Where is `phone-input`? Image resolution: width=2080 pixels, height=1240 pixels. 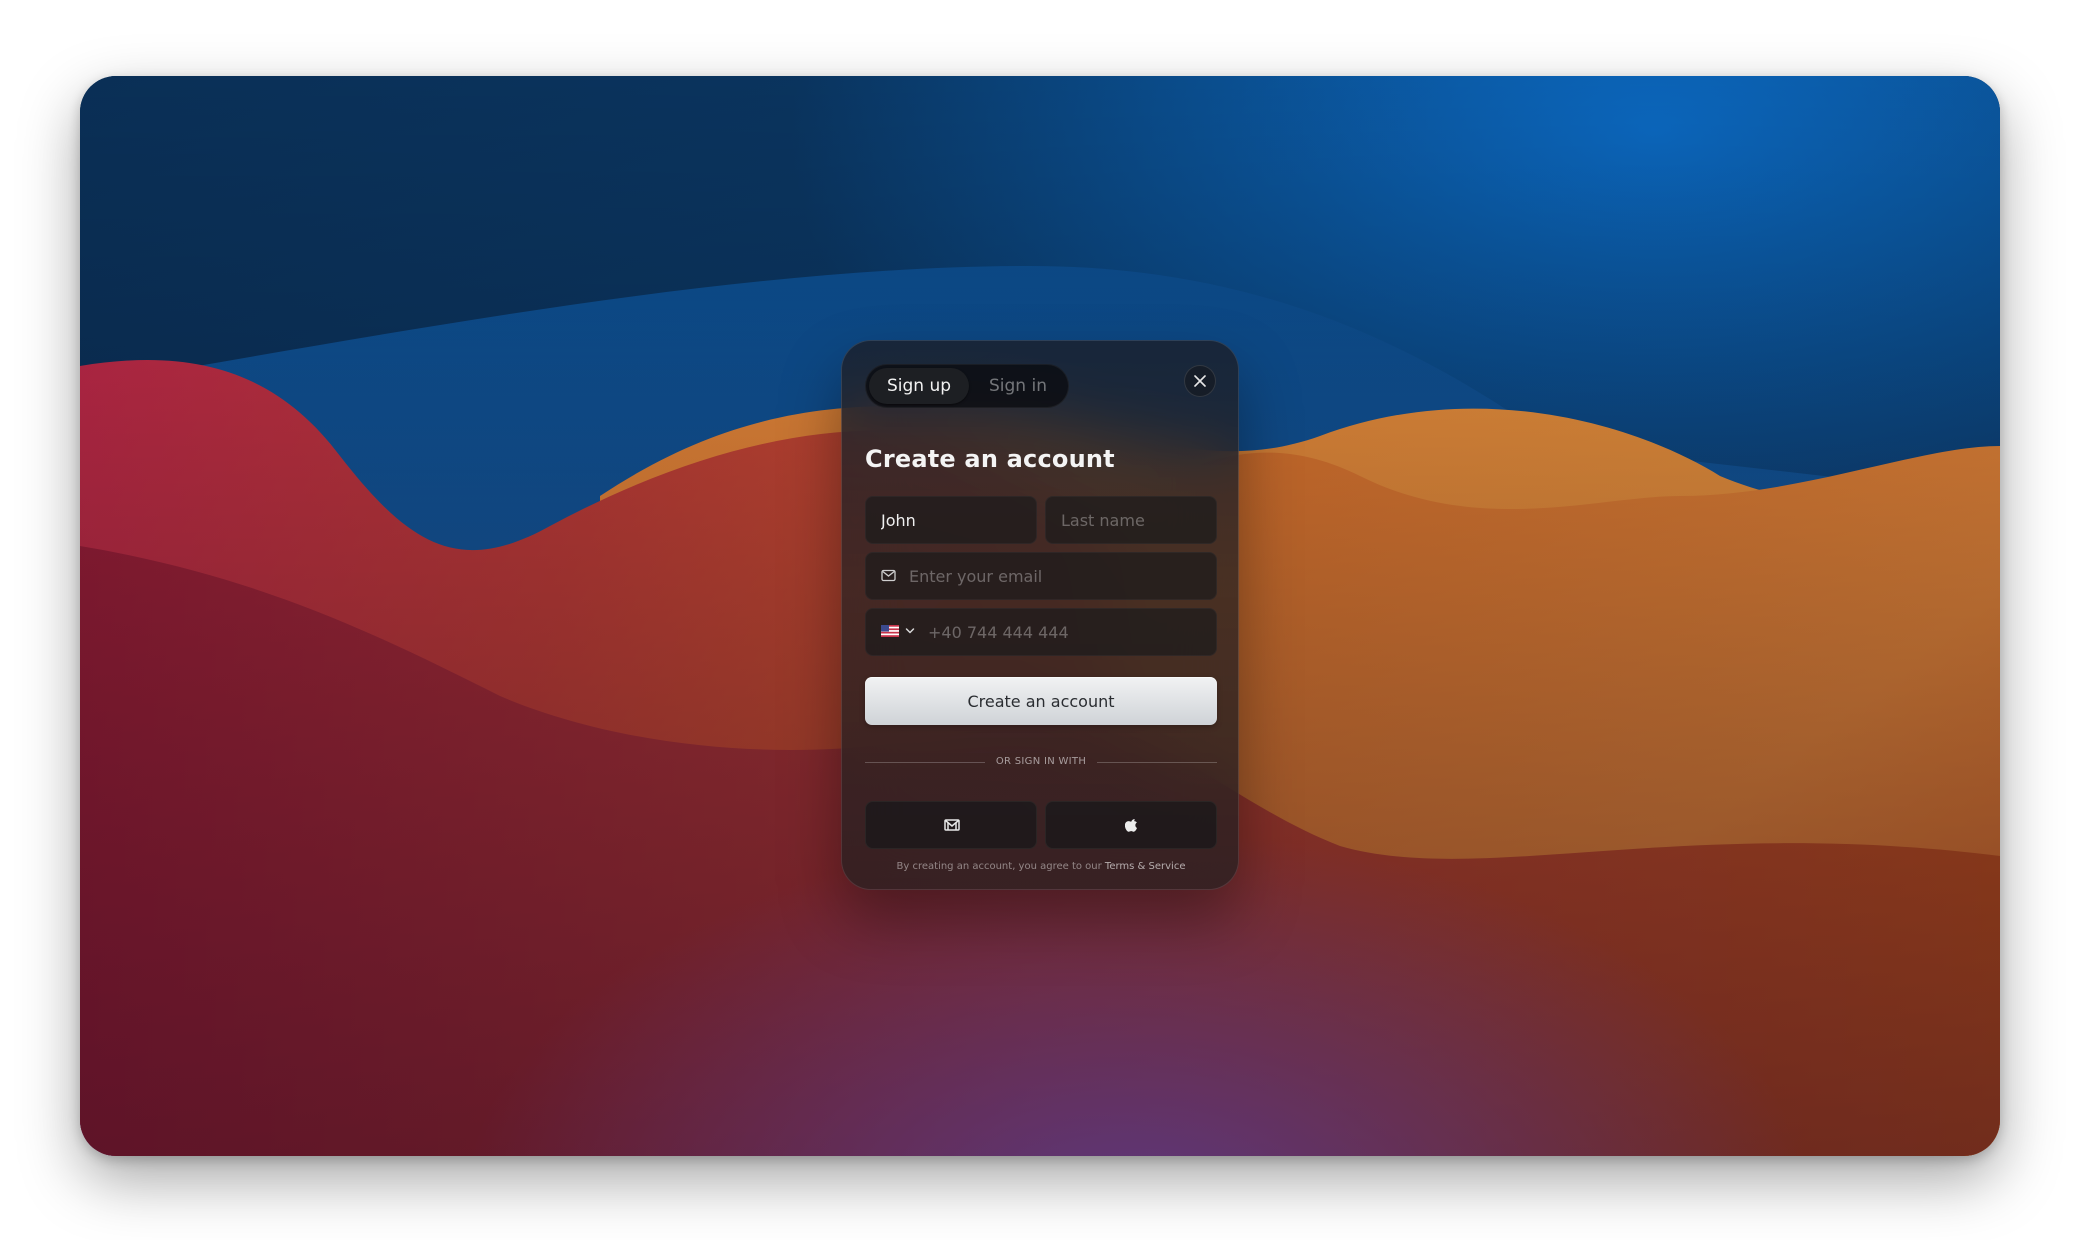
phone-input is located at coordinates (1068, 632).